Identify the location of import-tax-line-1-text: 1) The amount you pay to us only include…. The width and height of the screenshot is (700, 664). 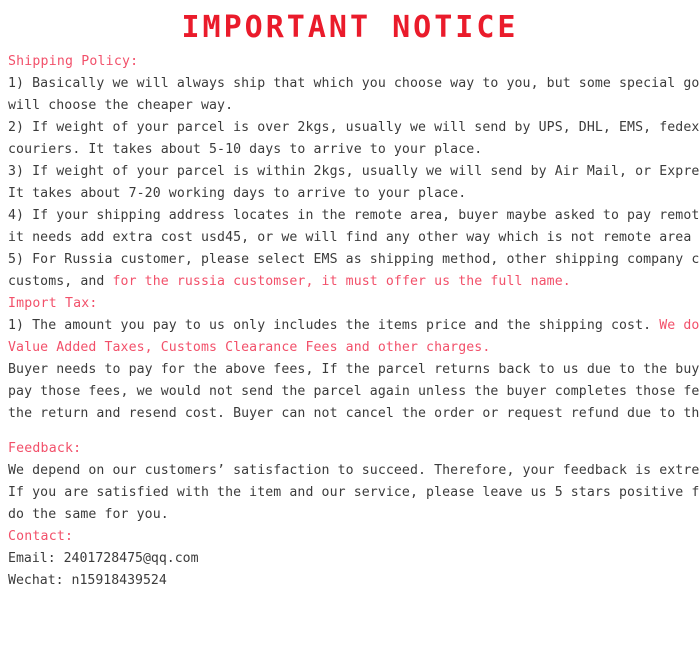
(334, 325).